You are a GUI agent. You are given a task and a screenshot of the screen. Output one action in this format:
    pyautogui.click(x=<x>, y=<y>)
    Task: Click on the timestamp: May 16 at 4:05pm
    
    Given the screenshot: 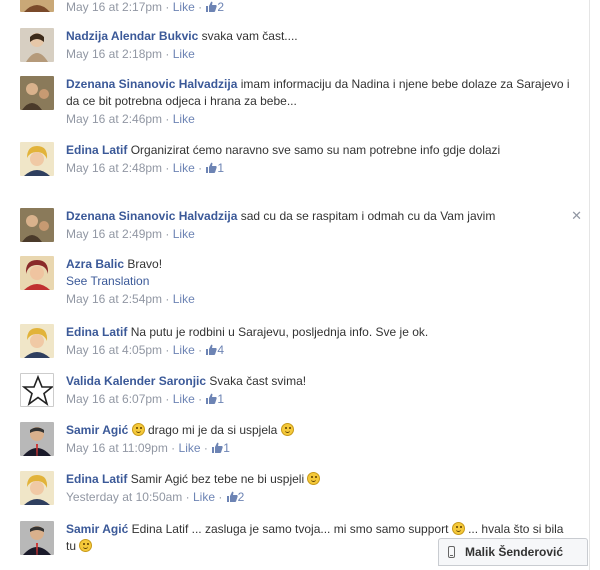 What is the action you would take?
    pyautogui.click(x=114, y=350)
    